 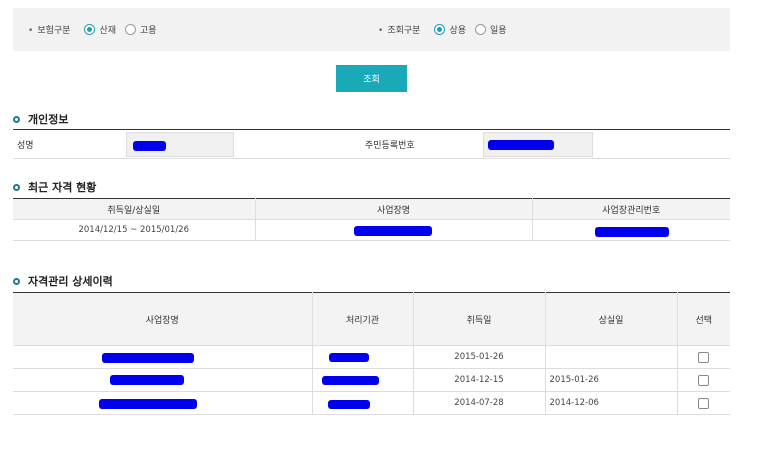 I want to click on detail-history-title: 자격관리 상세이력, so click(x=63, y=281).